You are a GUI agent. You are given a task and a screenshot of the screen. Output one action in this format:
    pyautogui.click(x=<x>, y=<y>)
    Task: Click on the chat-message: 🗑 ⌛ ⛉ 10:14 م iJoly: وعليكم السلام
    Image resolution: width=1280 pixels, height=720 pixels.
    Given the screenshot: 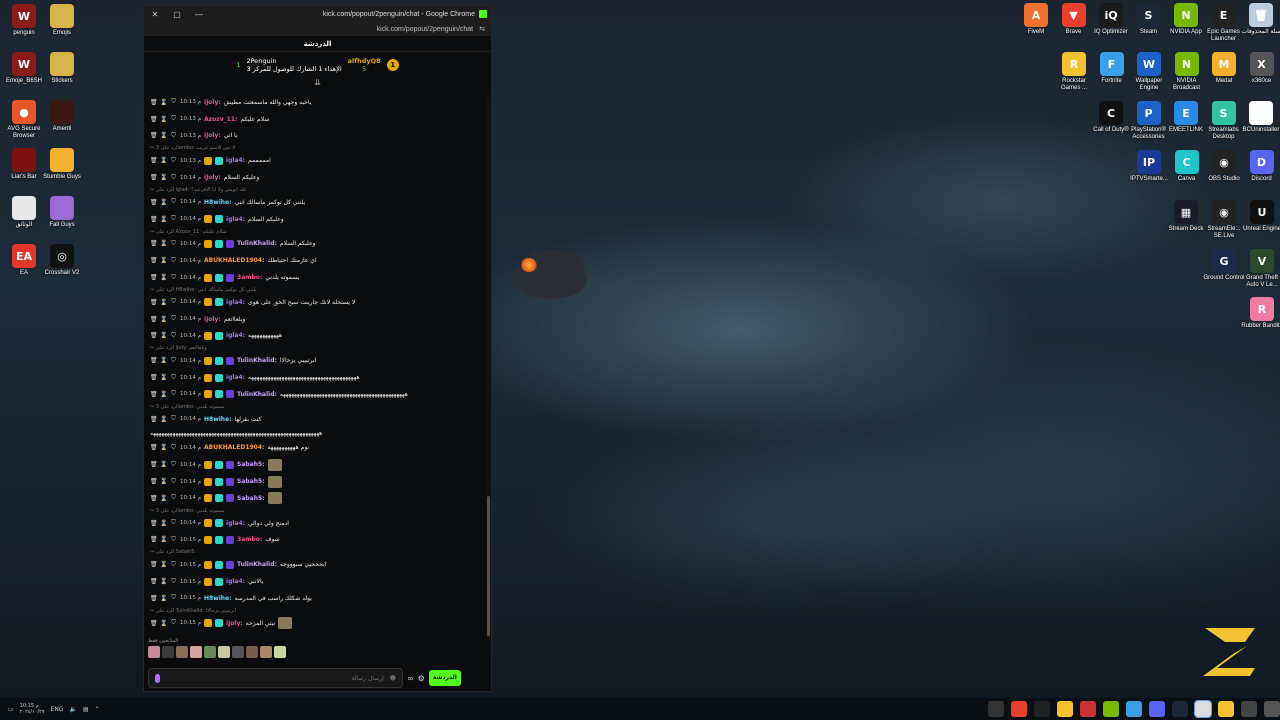 What is the action you would take?
    pyautogui.click(x=315, y=177)
    